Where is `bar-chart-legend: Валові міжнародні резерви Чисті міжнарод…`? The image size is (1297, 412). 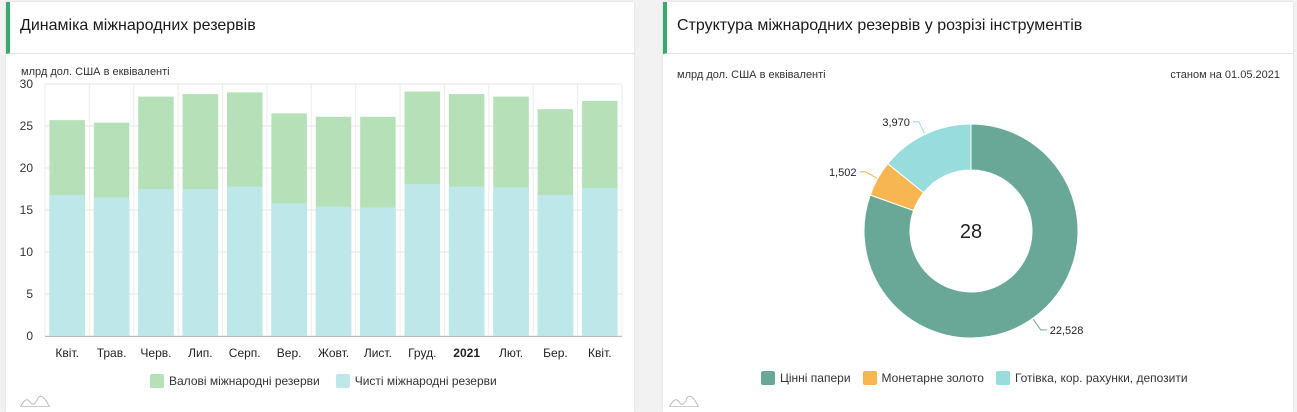
bar-chart-legend: Валові міжнародні резерви Чисті міжнарод… is located at coordinates (329, 381).